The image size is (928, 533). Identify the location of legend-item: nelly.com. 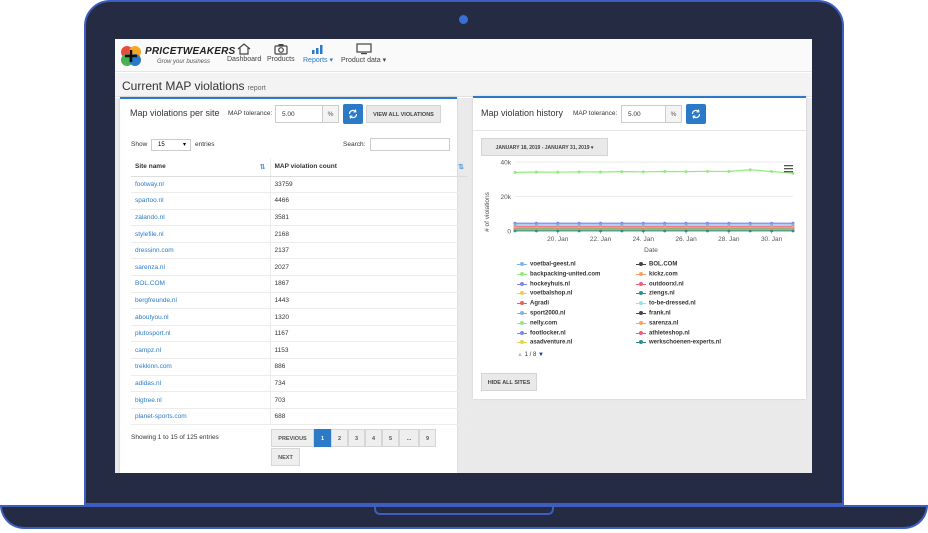
(537, 323).